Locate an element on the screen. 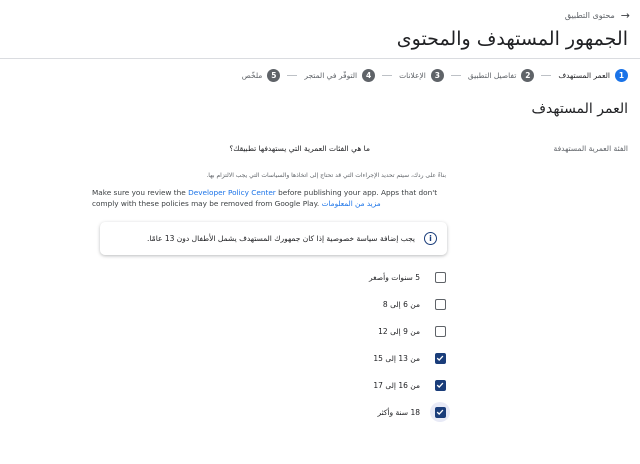 The height and width of the screenshot is (464, 640). age-option-13-15: من 13 إلى 15 is located at coordinates (411, 358).